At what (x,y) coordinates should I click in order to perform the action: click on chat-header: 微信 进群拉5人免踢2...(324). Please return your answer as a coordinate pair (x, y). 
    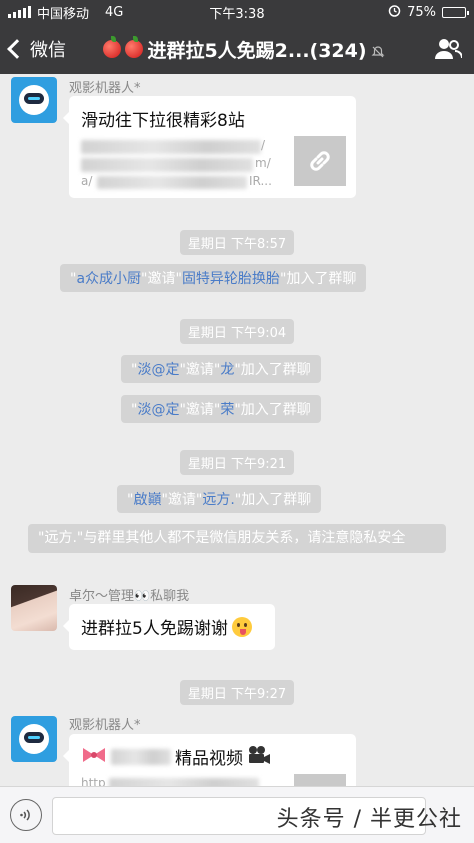
    Looking at the image, I should click on (237, 49).